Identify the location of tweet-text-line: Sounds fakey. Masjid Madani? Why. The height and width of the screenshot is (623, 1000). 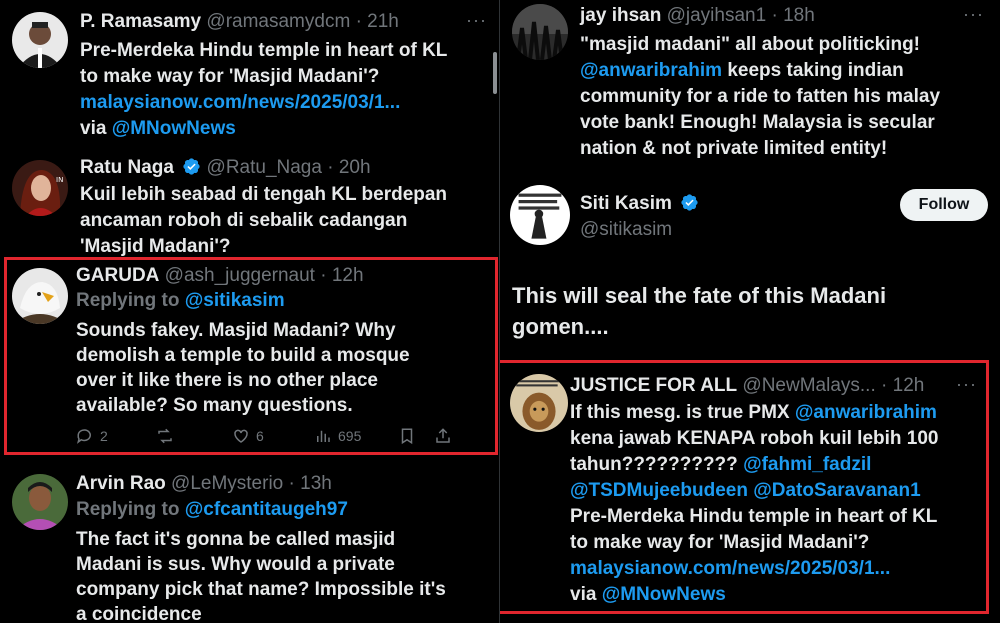
(236, 330).